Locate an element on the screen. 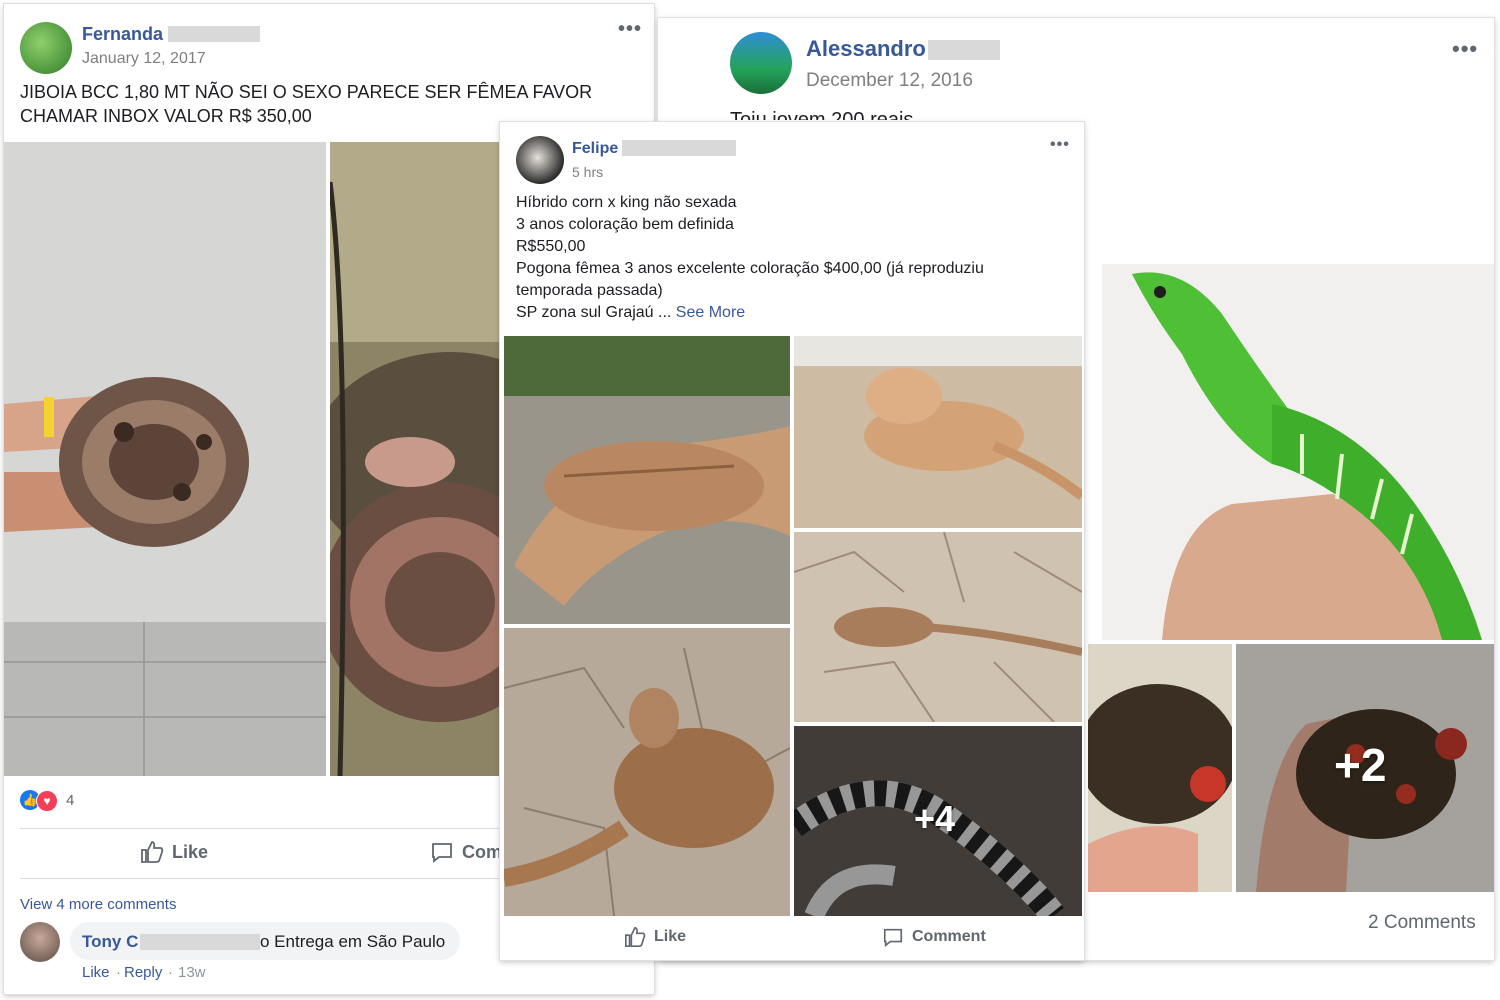  reaction-icons: 👍 ♥ is located at coordinates (42, 801).